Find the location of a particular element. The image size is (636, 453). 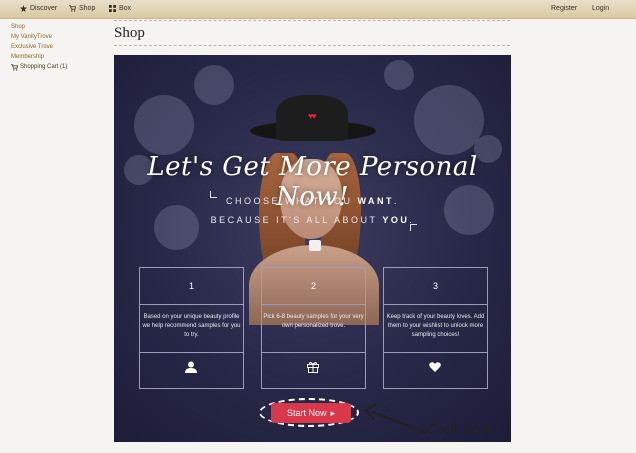

annotation-label: Click Here! is located at coordinates (463, 430).